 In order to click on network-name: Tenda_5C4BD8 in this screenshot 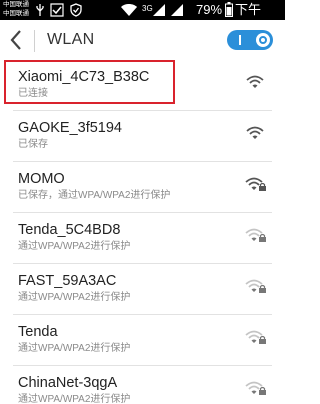, I will do `click(69, 230)`.